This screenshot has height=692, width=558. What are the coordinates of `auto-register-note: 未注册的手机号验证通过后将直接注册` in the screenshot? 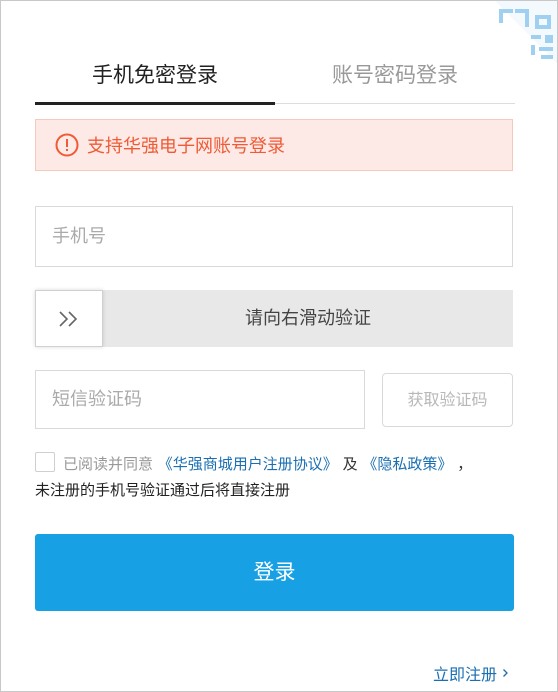 It's located at (163, 490).